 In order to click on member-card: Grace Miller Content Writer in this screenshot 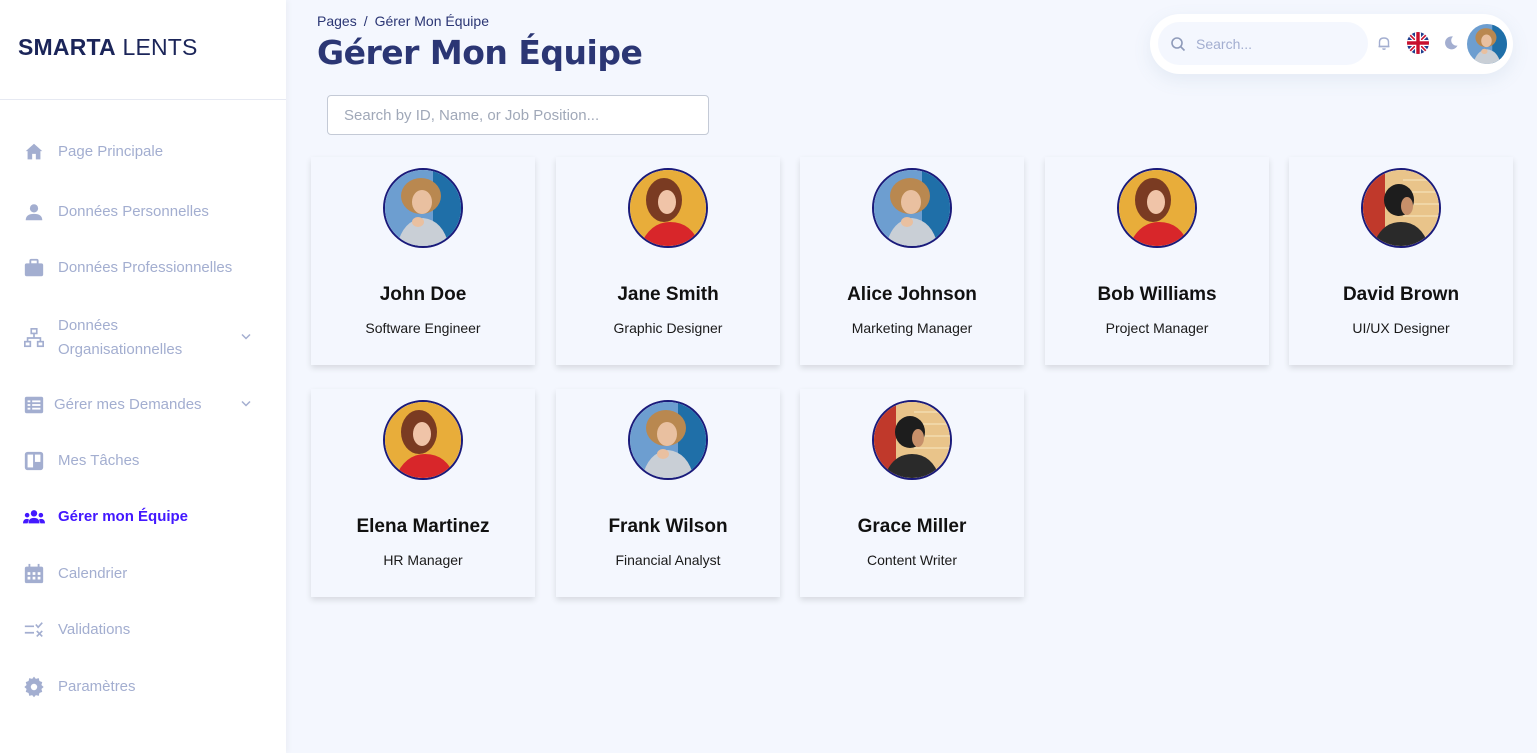, I will do `click(912, 493)`.